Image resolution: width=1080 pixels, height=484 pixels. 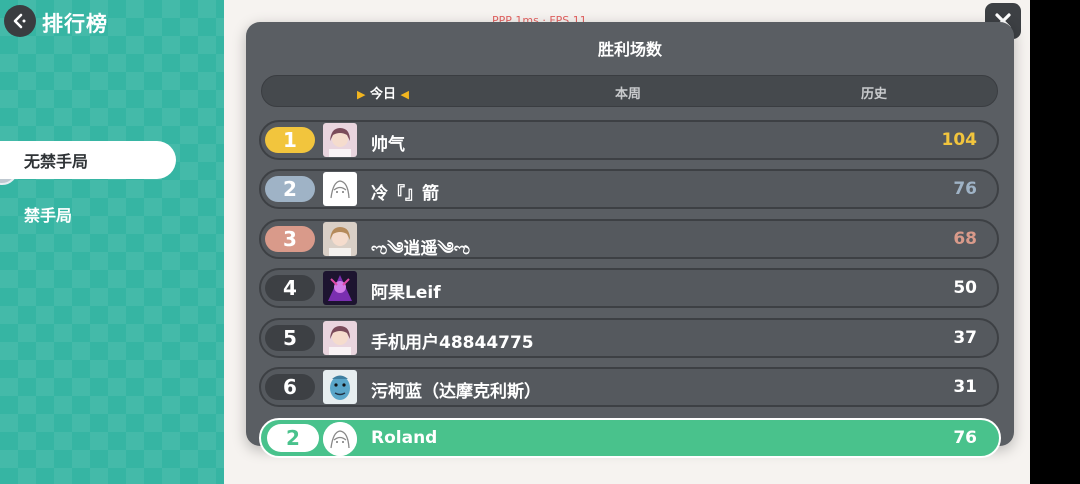 I want to click on self-rank-pill: 2, so click(x=293, y=438).